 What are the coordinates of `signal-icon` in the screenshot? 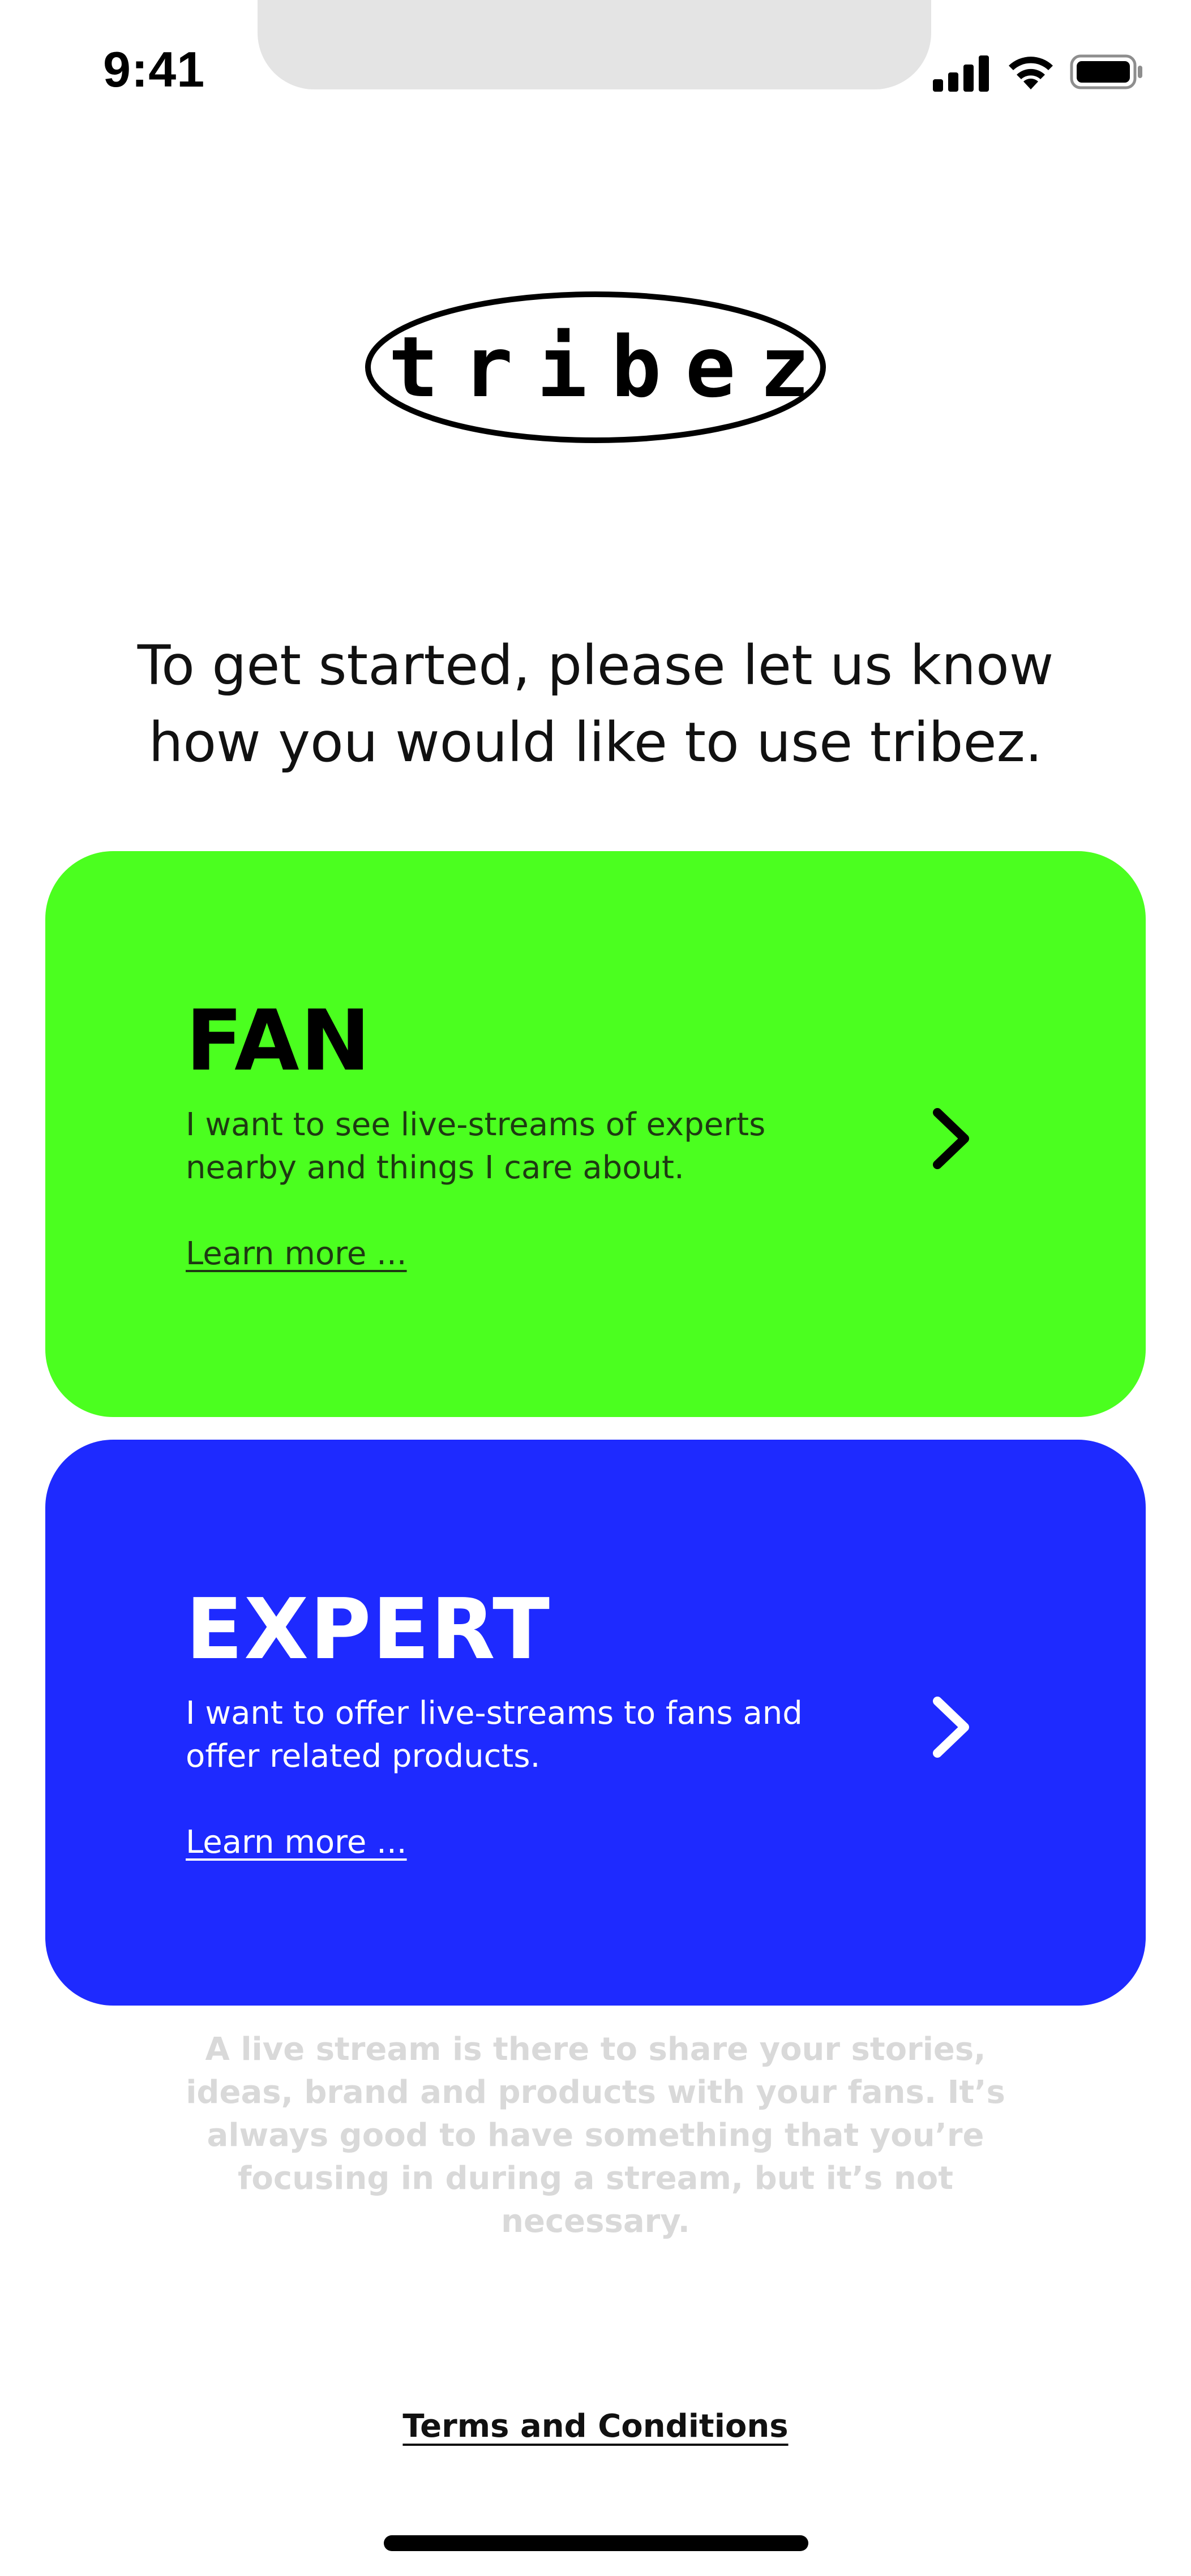 It's located at (961, 73).